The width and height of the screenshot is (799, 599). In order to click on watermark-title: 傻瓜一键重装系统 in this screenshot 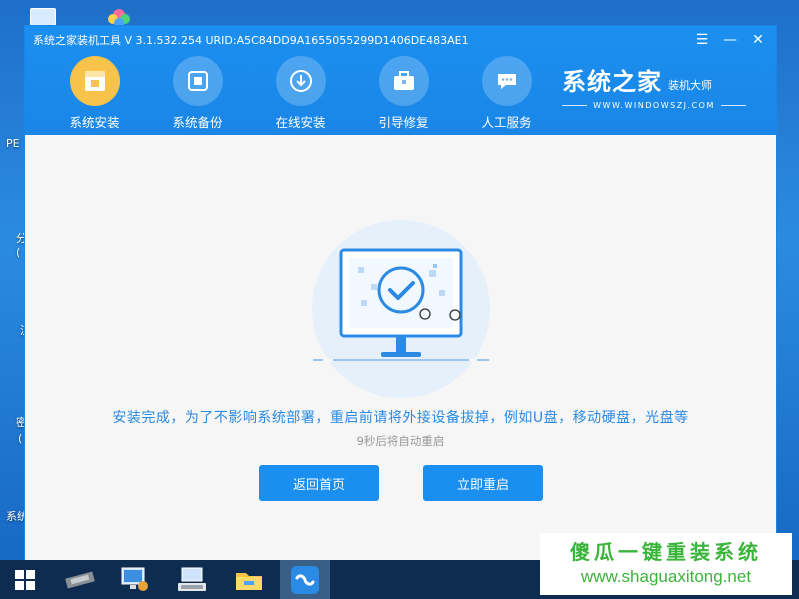, I will do `click(666, 552)`.